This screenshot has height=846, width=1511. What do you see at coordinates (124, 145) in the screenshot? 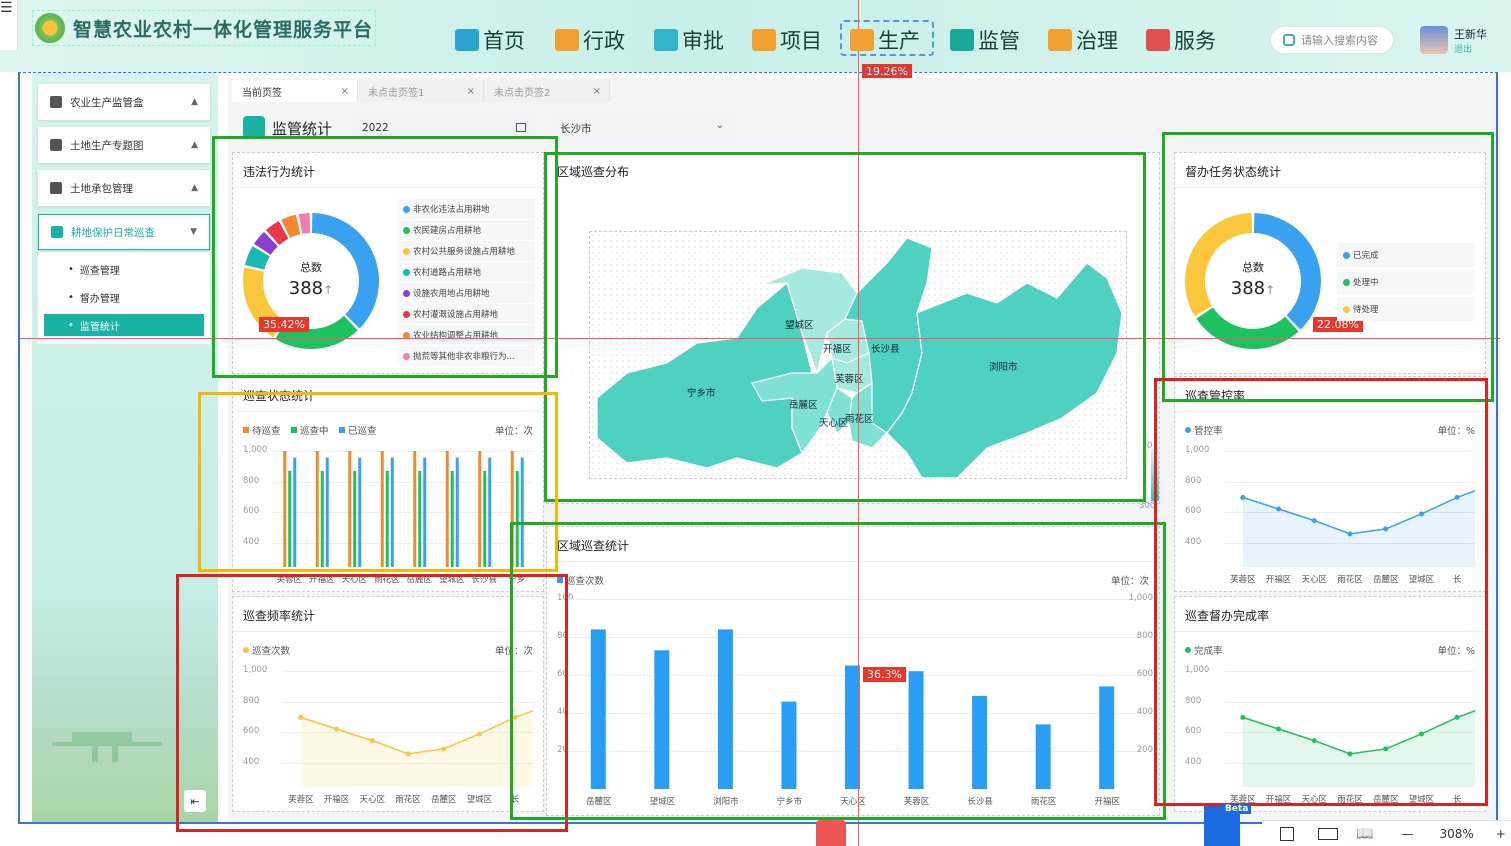
I see `sidebar-menu: 土地生产专题图 ▲` at bounding box center [124, 145].